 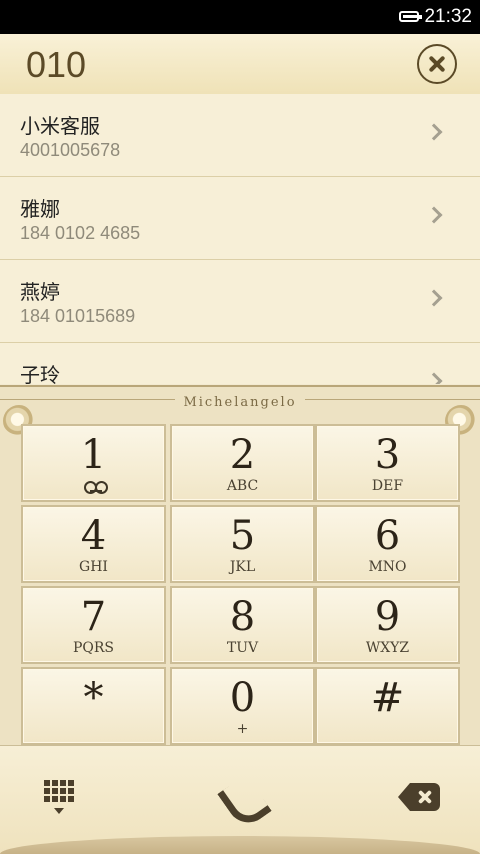 I want to click on contact-number: 4001005678, so click(x=70, y=150).